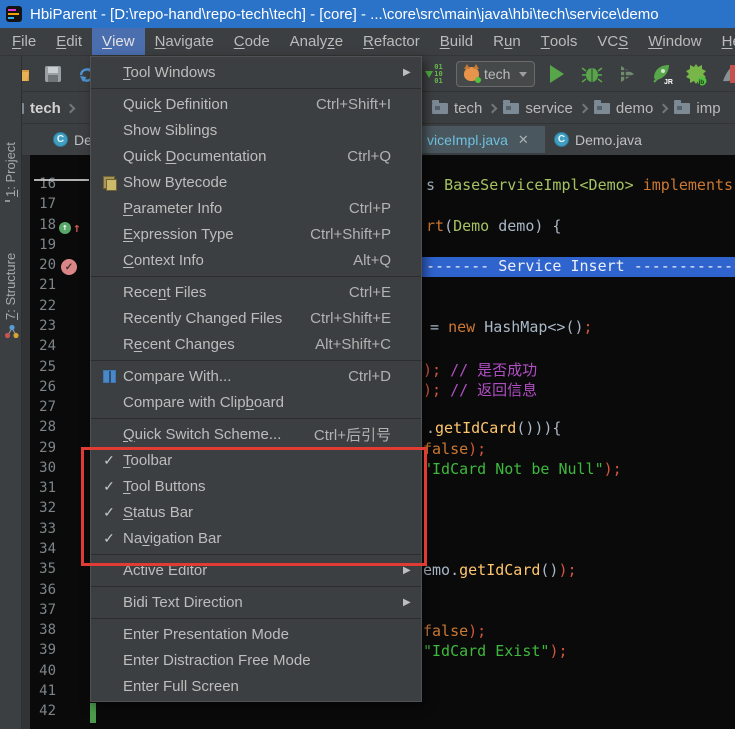 The width and height of the screenshot is (735, 729). What do you see at coordinates (353, 344) in the screenshot?
I see `menu-item-shortcut: Alt+Shift+C` at bounding box center [353, 344].